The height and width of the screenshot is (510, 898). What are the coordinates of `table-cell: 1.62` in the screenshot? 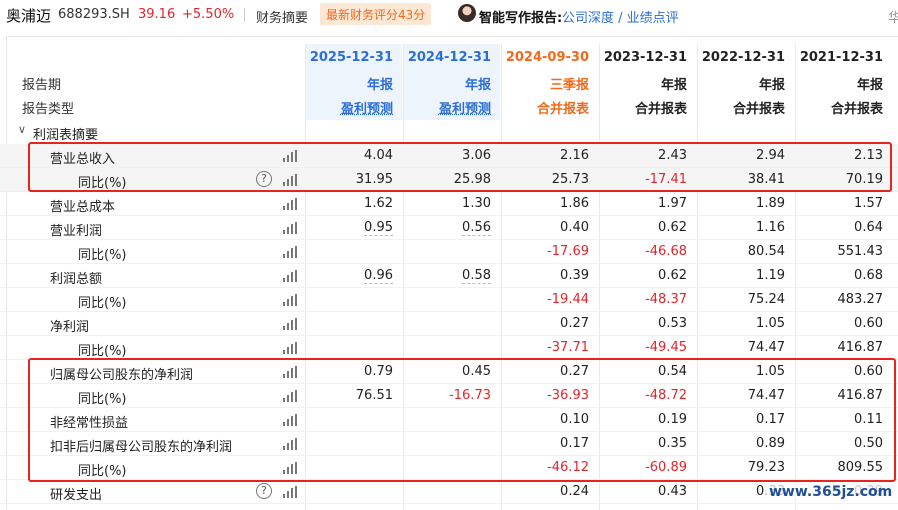 It's located at (354, 203).